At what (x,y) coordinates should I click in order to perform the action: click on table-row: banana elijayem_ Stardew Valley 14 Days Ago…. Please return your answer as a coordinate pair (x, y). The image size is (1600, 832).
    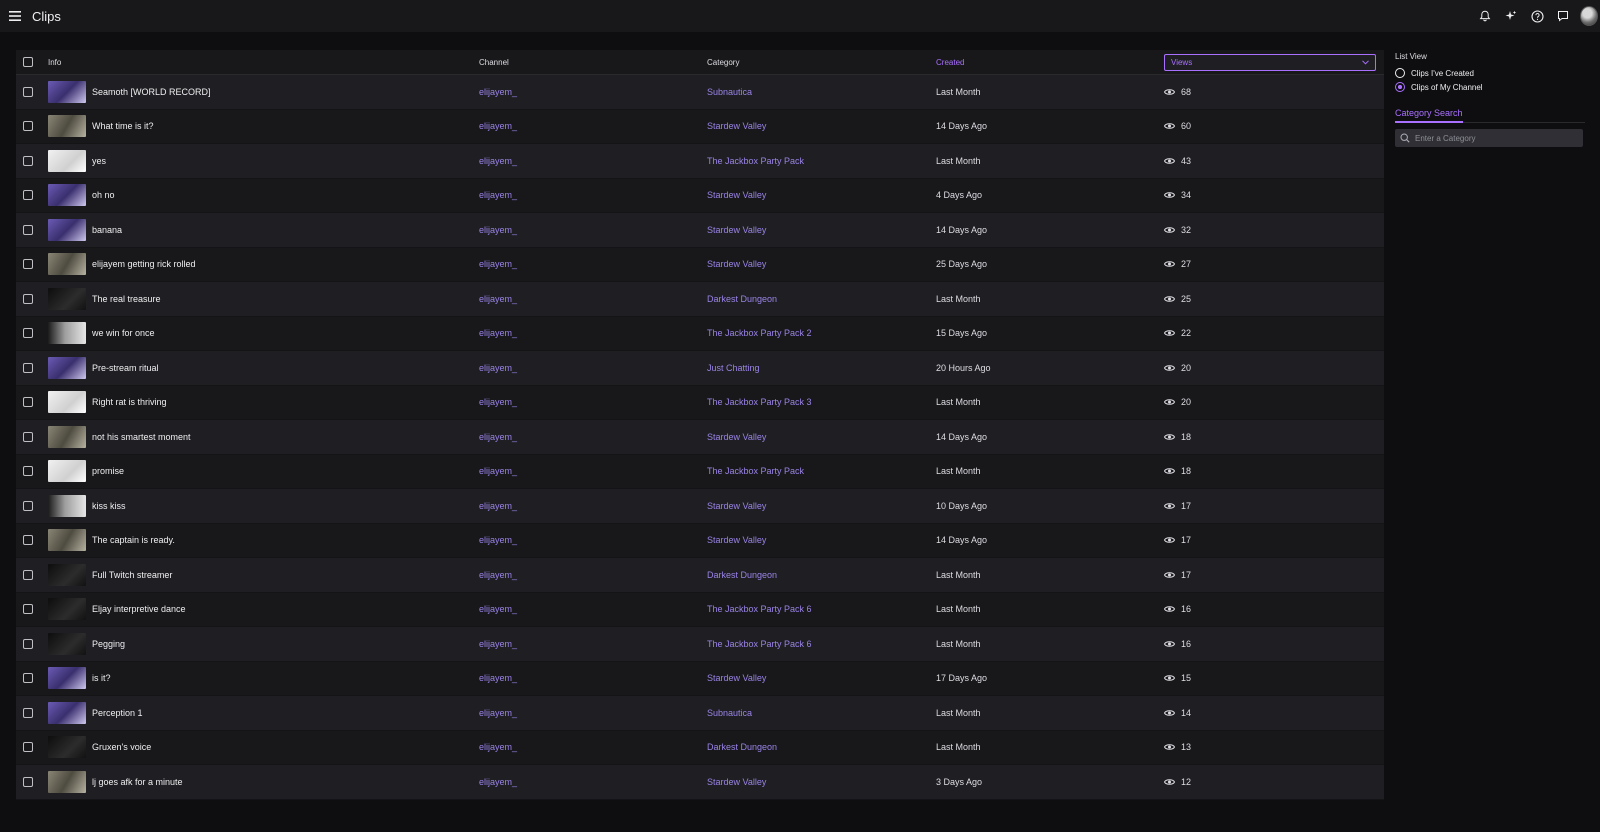
    Looking at the image, I should click on (700, 230).